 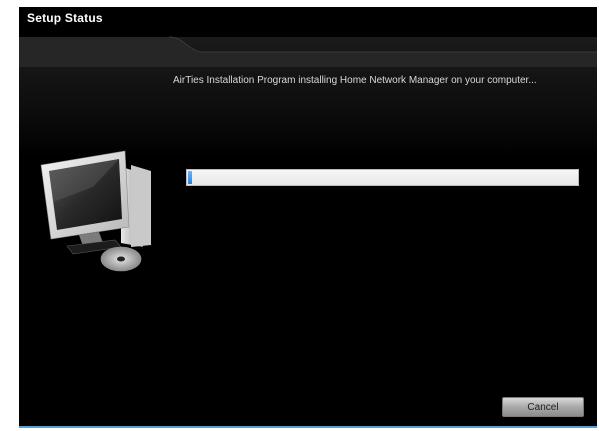 What do you see at coordinates (382, 177) in the screenshot?
I see `install-progress-bar` at bounding box center [382, 177].